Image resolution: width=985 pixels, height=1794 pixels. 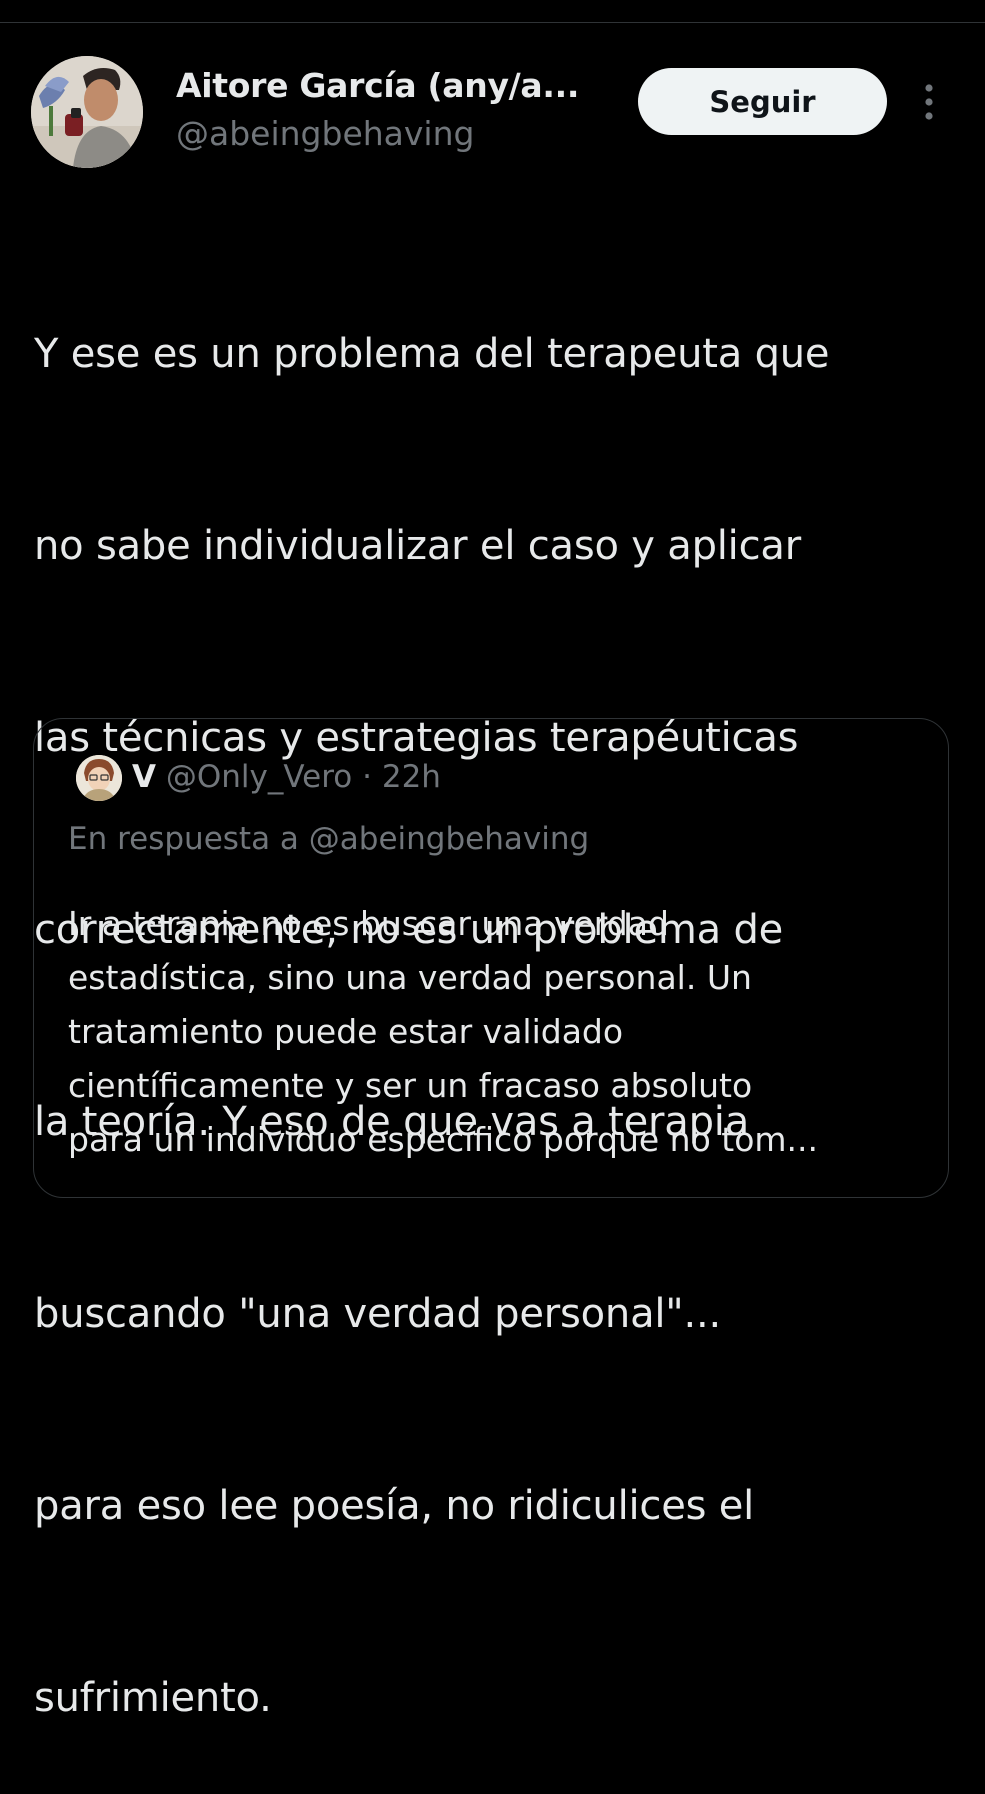 What do you see at coordinates (144, 777) in the screenshot?
I see `quote-author-name: V` at bounding box center [144, 777].